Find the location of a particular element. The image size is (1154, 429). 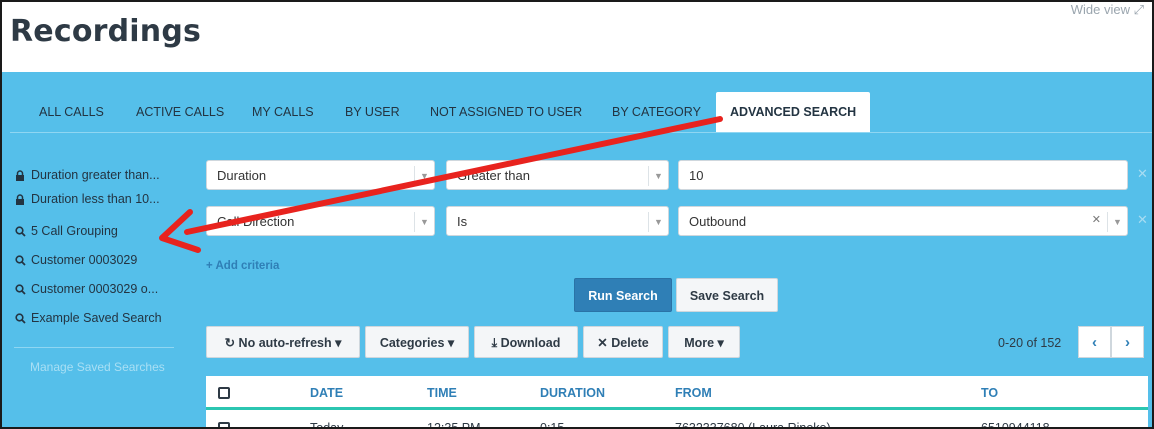

saved-search-label: Example Saved Search is located at coordinates (96, 318).